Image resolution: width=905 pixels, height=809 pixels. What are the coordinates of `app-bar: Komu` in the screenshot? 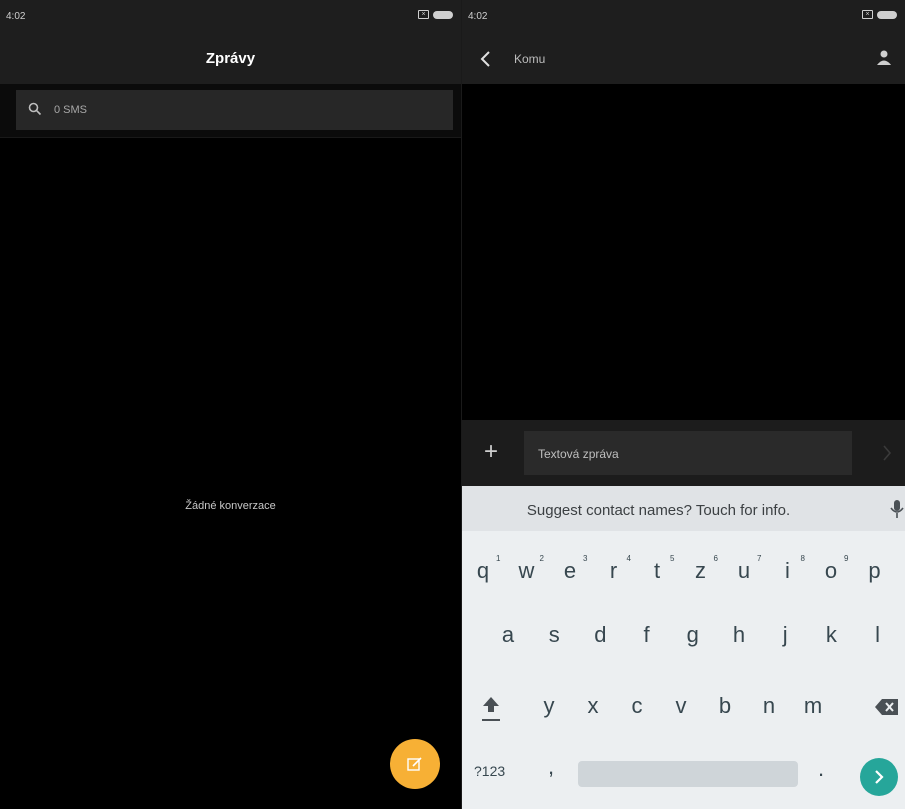 It's located at (683, 59).